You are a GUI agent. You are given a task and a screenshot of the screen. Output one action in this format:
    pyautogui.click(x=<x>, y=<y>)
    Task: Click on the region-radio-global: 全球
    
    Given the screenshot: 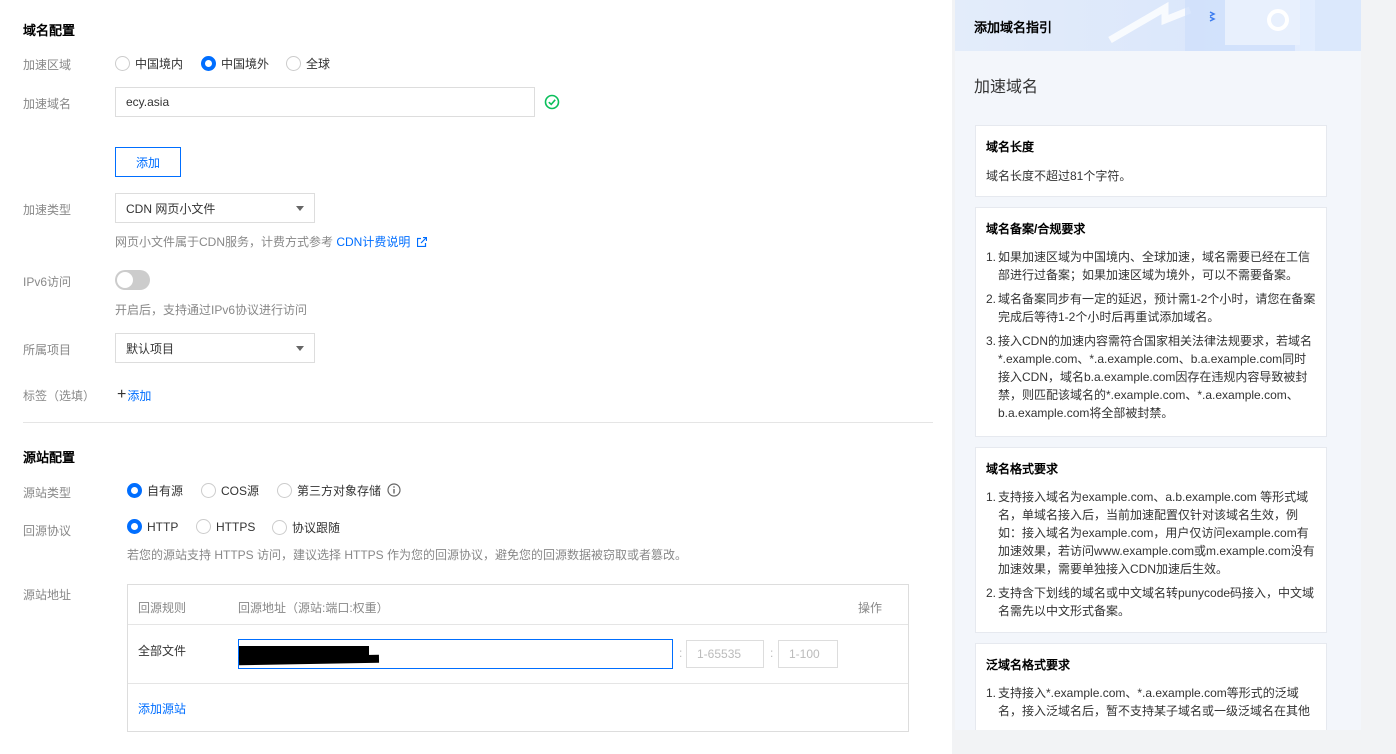 What is the action you would take?
    pyautogui.click(x=308, y=63)
    